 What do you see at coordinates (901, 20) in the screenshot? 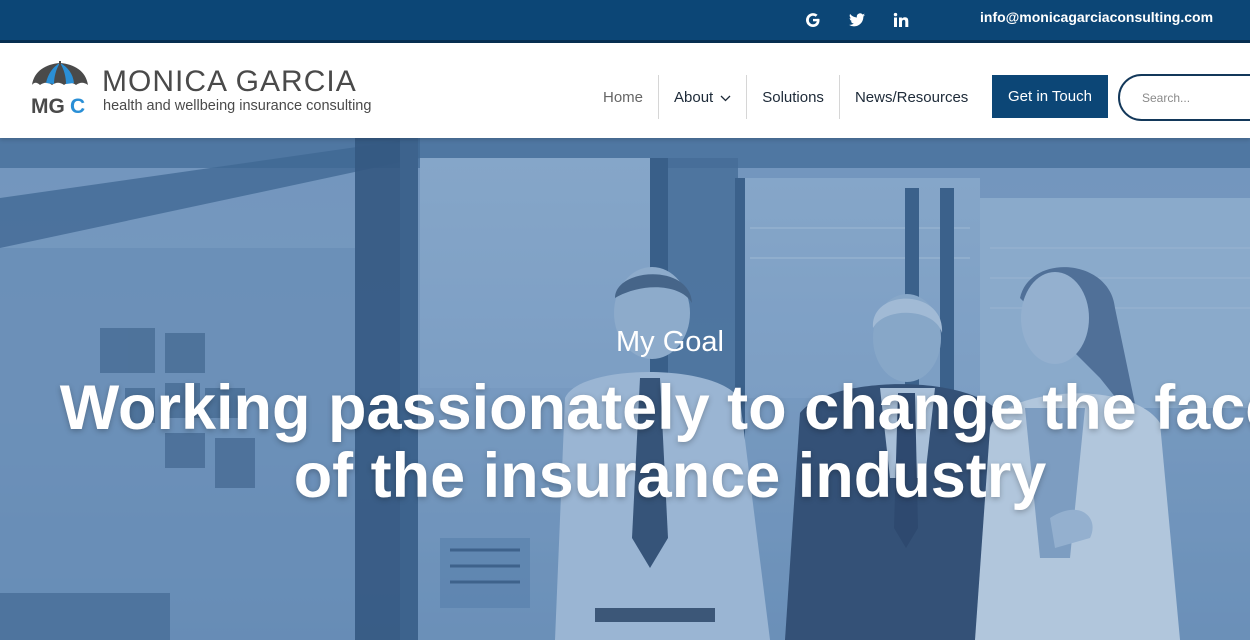
I see `linkedin-icon` at bounding box center [901, 20].